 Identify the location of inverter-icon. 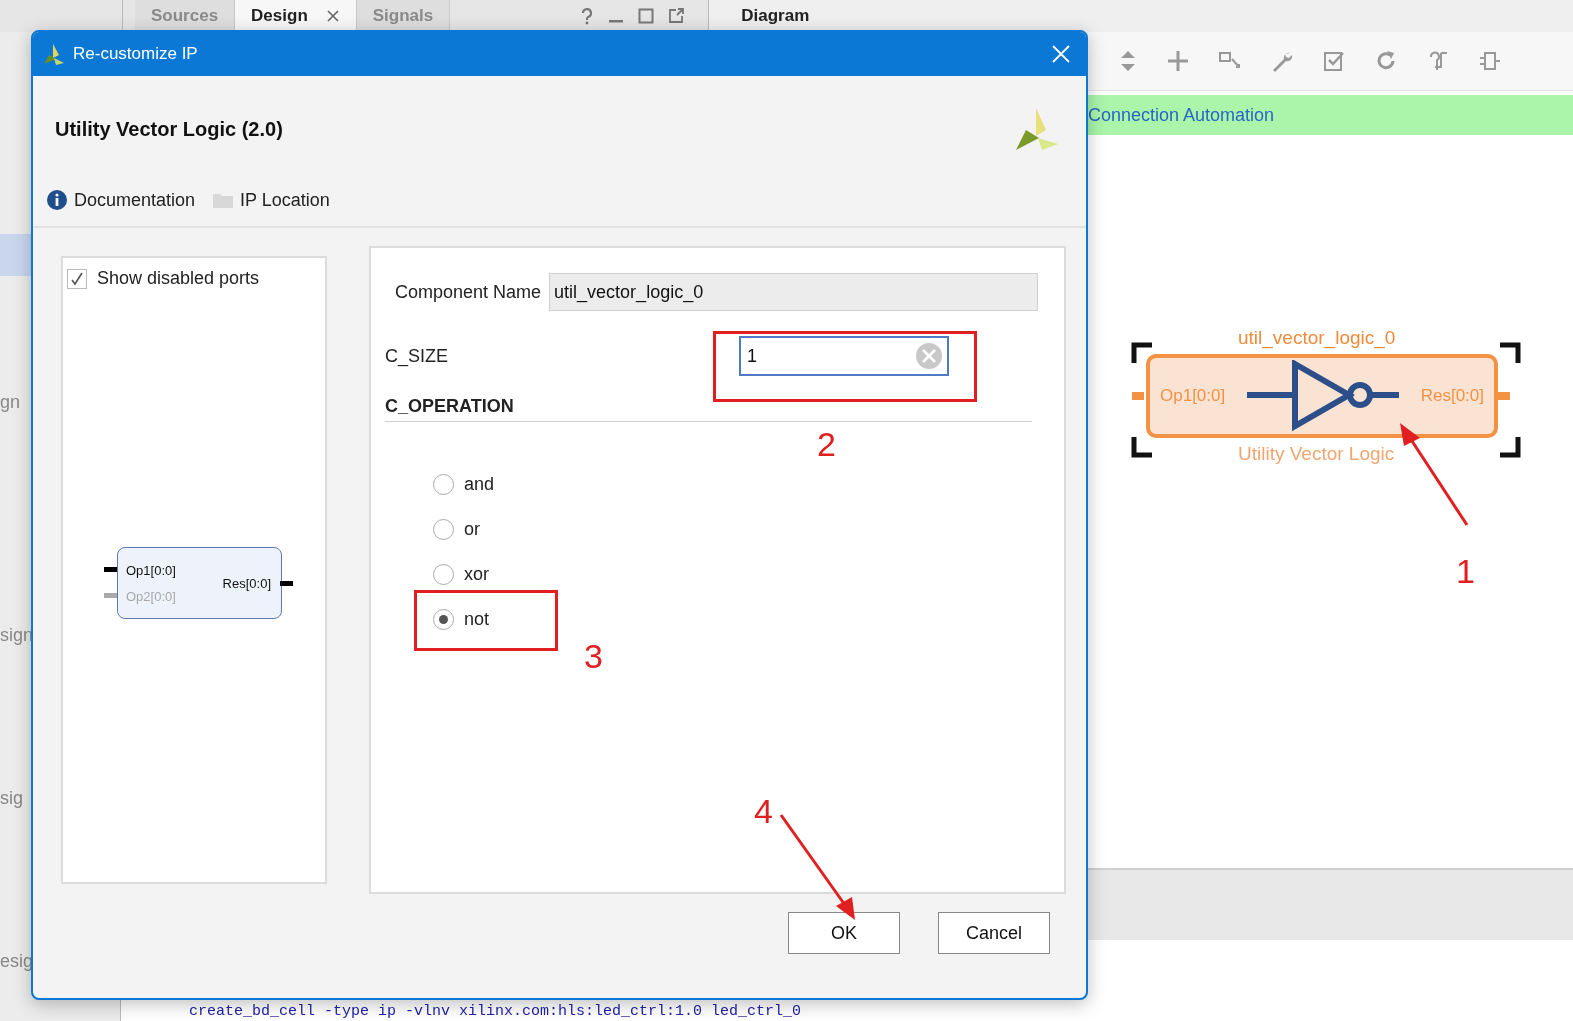
(1322, 396).